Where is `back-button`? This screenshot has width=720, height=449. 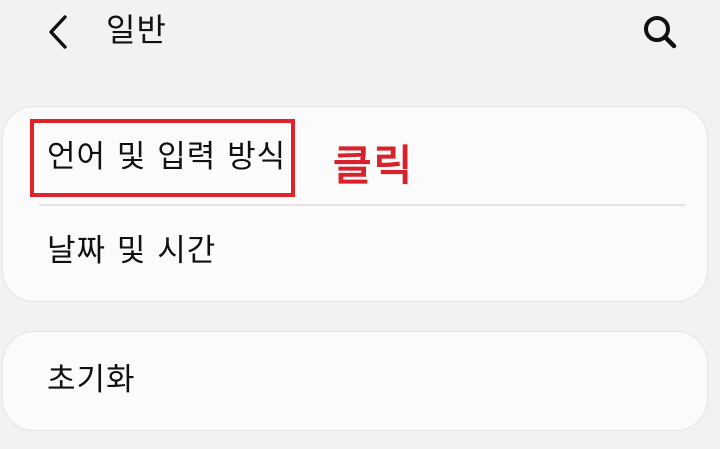
back-button is located at coordinates (58, 32).